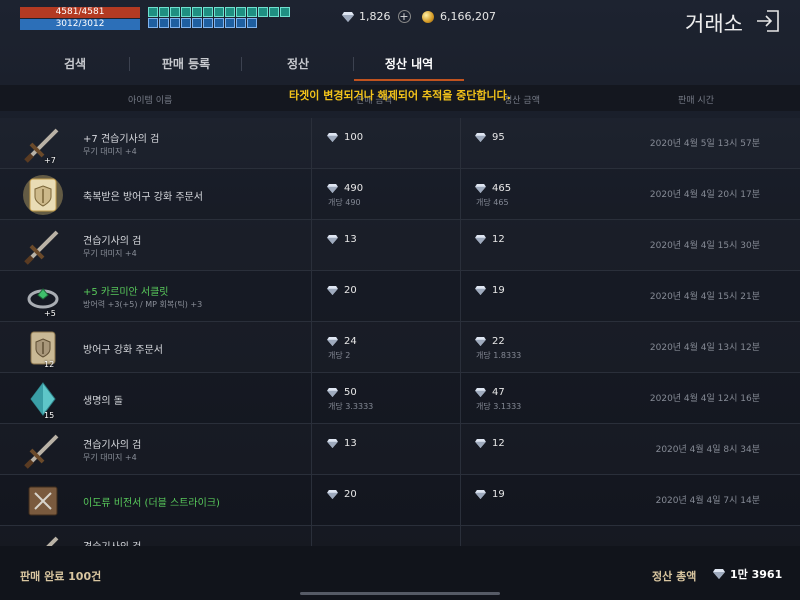 Image resolution: width=800 pixels, height=600 pixels. What do you see at coordinates (747, 574) in the screenshot?
I see `settle-total: 1만 3961` at bounding box center [747, 574].